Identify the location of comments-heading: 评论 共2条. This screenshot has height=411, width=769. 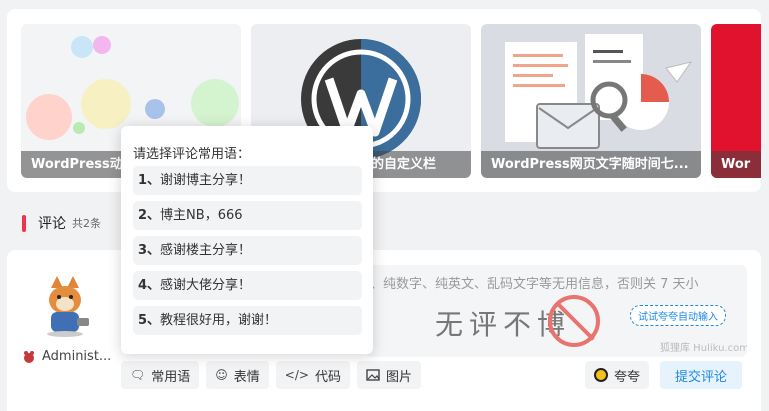
(61, 223).